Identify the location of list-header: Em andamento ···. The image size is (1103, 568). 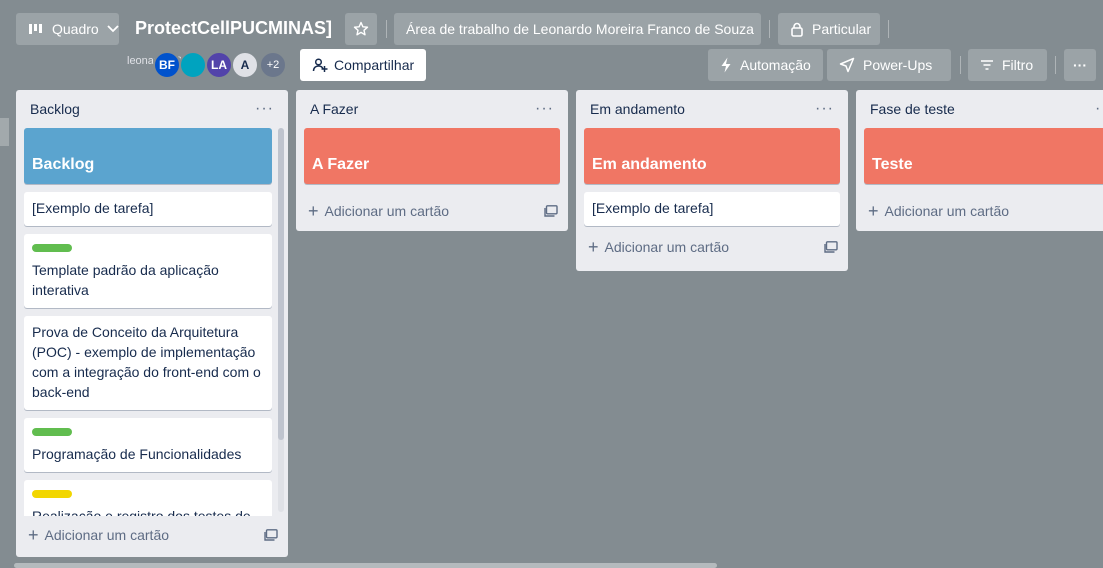
(712, 109).